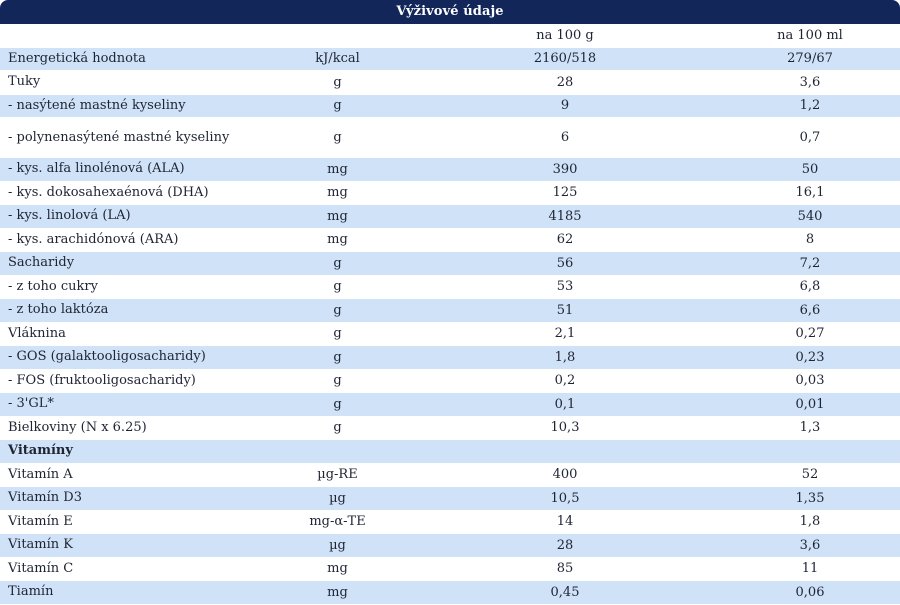 This screenshot has width=900, height=605. What do you see at coordinates (450, 106) in the screenshot?
I see `table-row: - nasýtené mastné kyseliny g 9 1,2` at bounding box center [450, 106].